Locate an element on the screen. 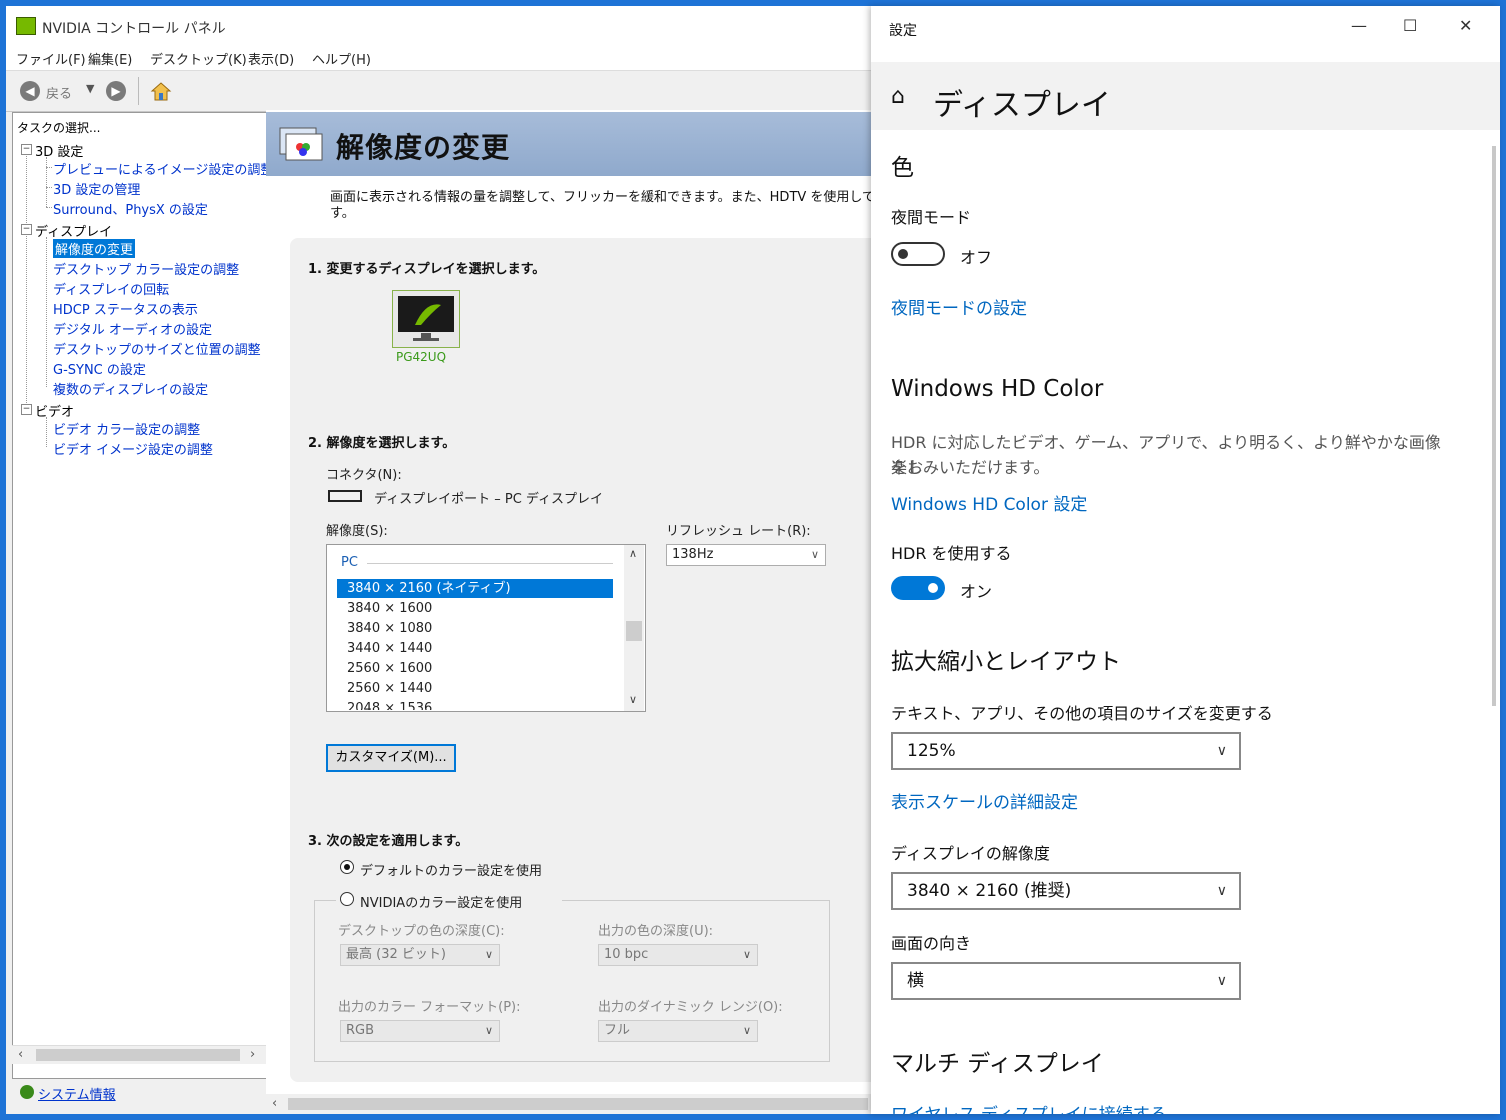 Image resolution: width=1506 pixels, height=1120 pixels. dynamic-range-select: フル ∨ is located at coordinates (678, 1031).